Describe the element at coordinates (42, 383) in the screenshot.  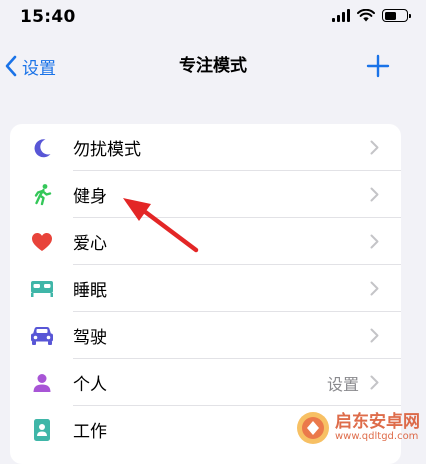
I see `person-icon` at that location.